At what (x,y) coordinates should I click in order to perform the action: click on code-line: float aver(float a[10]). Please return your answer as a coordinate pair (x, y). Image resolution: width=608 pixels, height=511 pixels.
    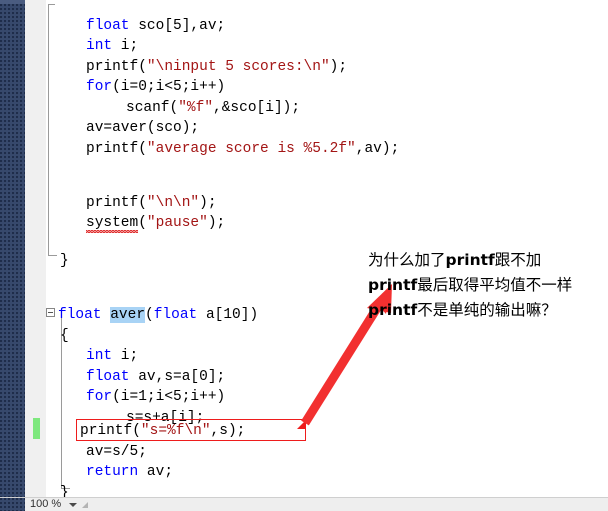
    Looking at the image, I should click on (158, 315).